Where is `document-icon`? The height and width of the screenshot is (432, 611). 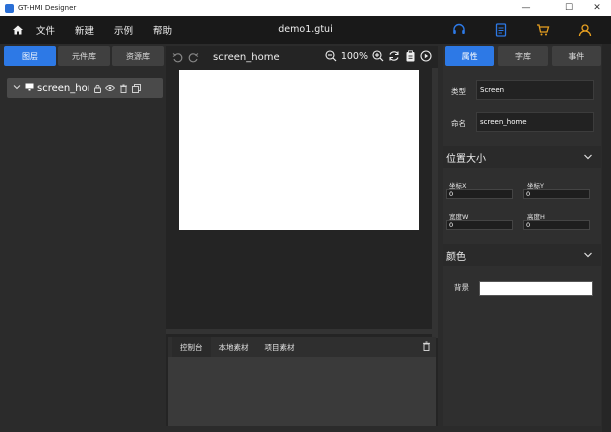 document-icon is located at coordinates (501, 30).